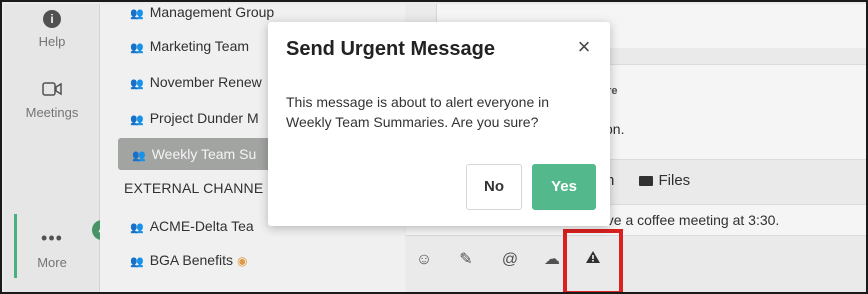  What do you see at coordinates (636, 260) in the screenshot?
I see `composer-toolbar: ☺ ✎ @ ☁` at bounding box center [636, 260].